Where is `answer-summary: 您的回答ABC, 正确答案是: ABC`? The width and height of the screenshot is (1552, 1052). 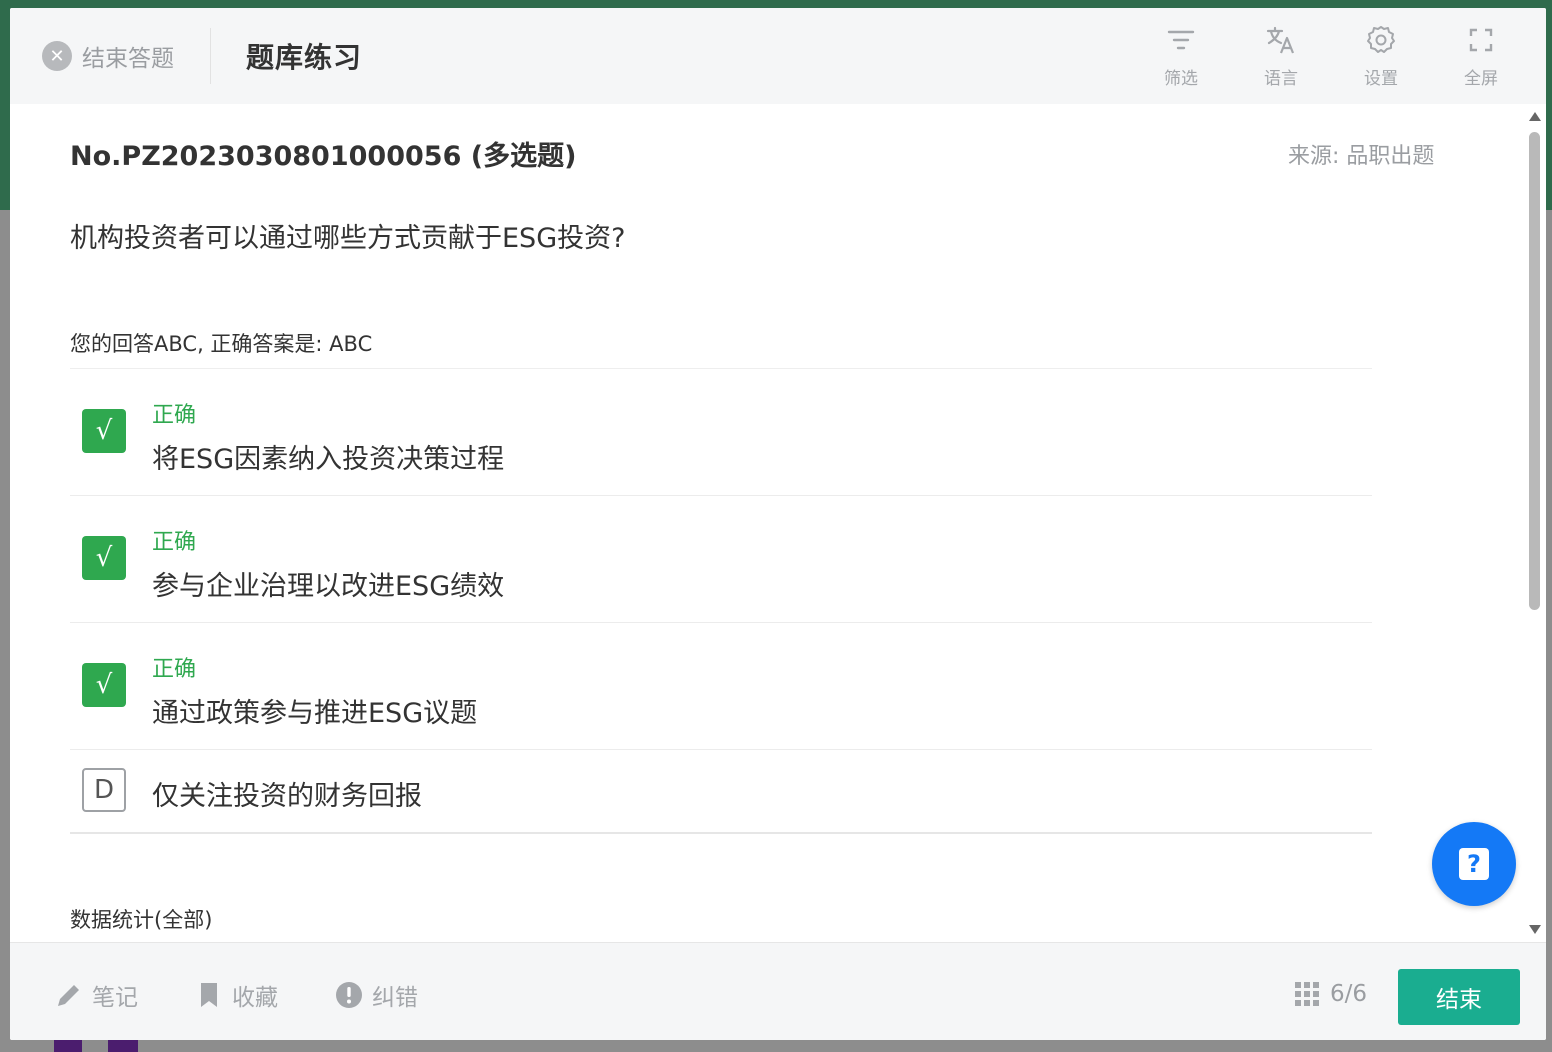 answer-summary: 您的回答ABC, 正确答案是: ABC is located at coordinates (221, 344).